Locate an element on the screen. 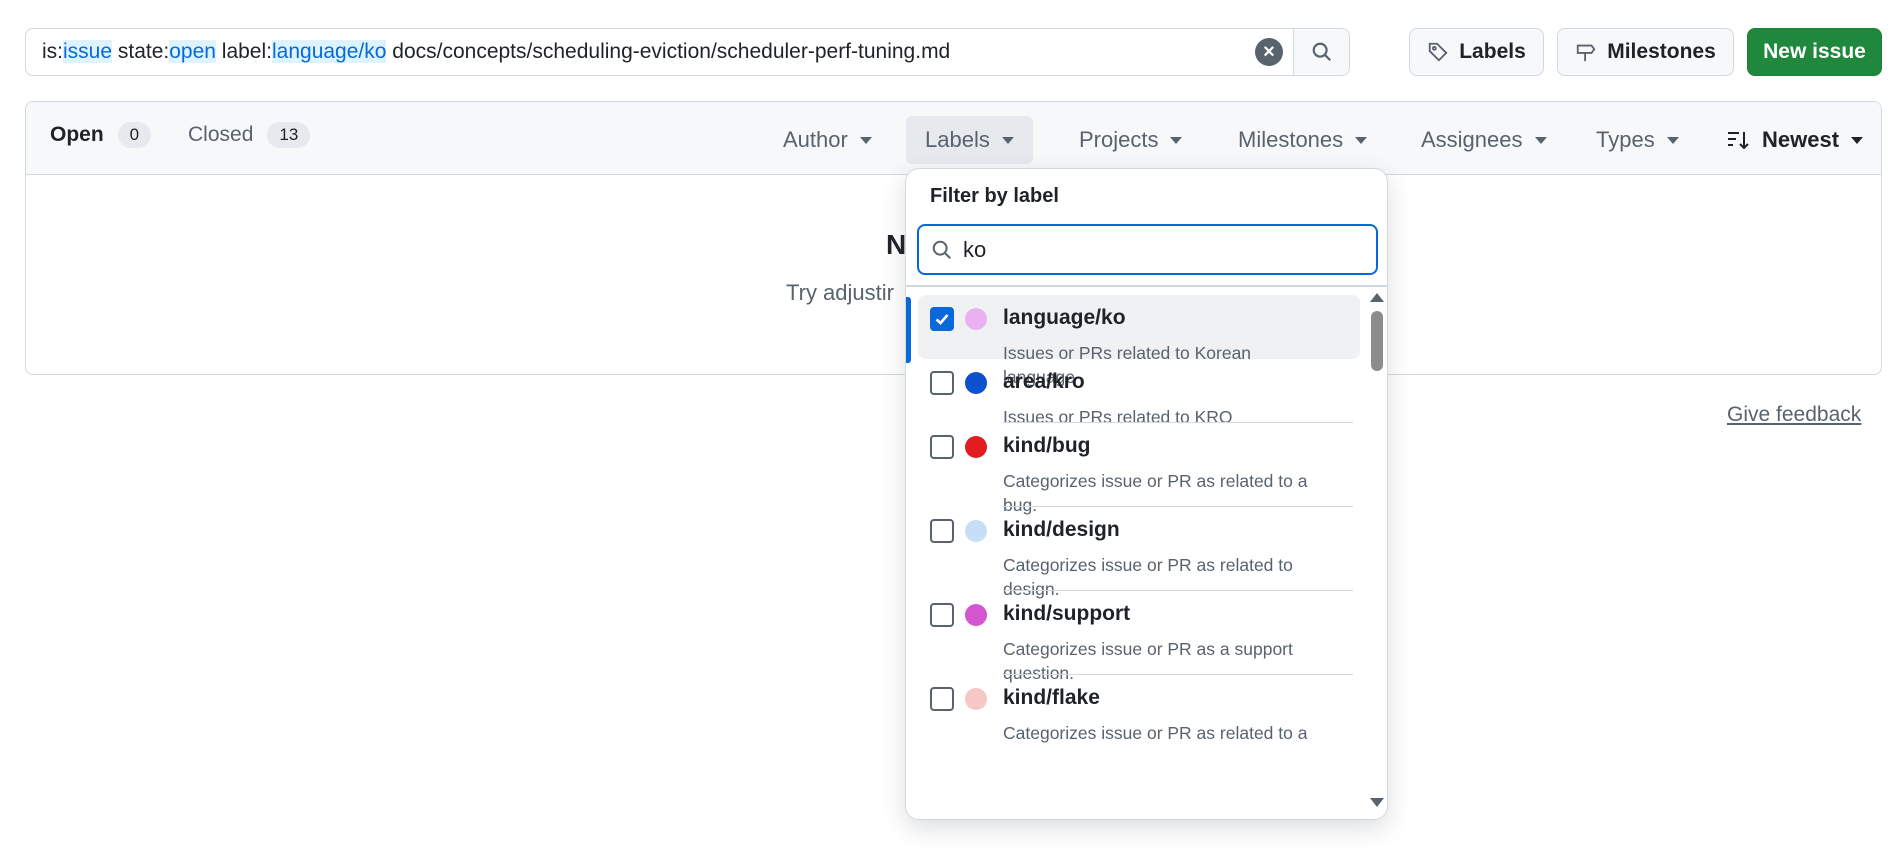  new-issue-button-label: New issue is located at coordinates (1814, 51).